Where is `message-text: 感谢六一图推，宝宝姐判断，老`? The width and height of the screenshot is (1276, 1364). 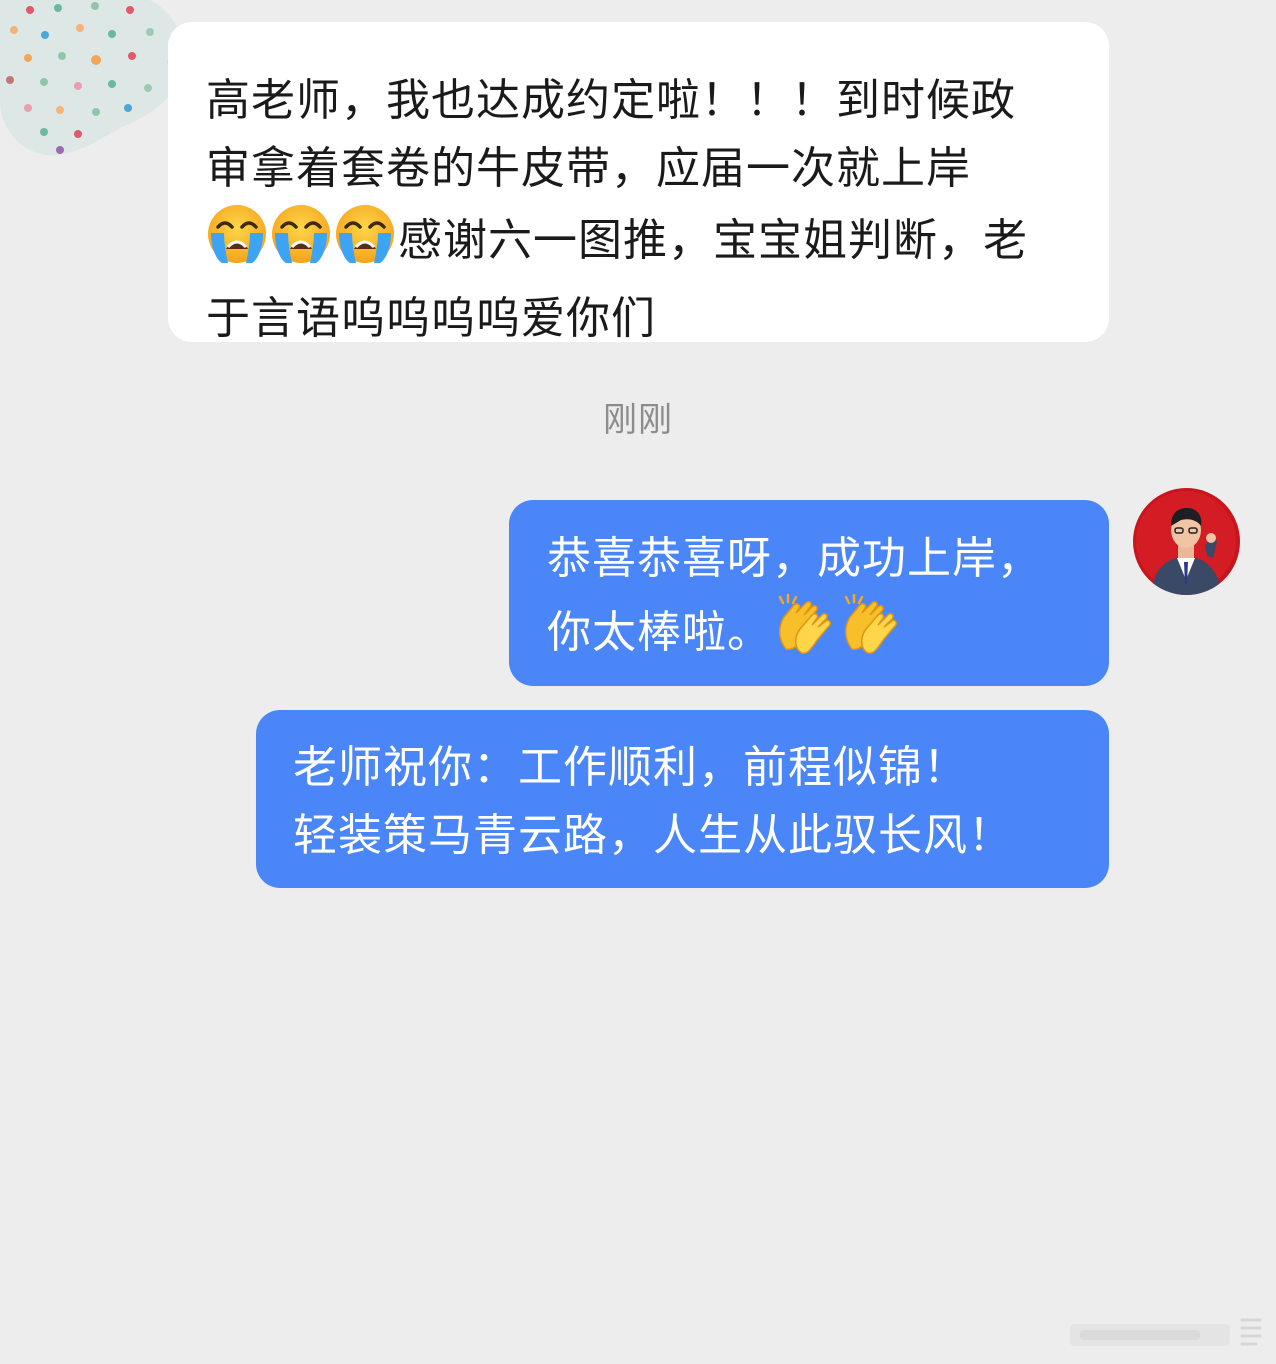 message-text: 感谢六一图推，宝宝姐判断，老 is located at coordinates (713, 240).